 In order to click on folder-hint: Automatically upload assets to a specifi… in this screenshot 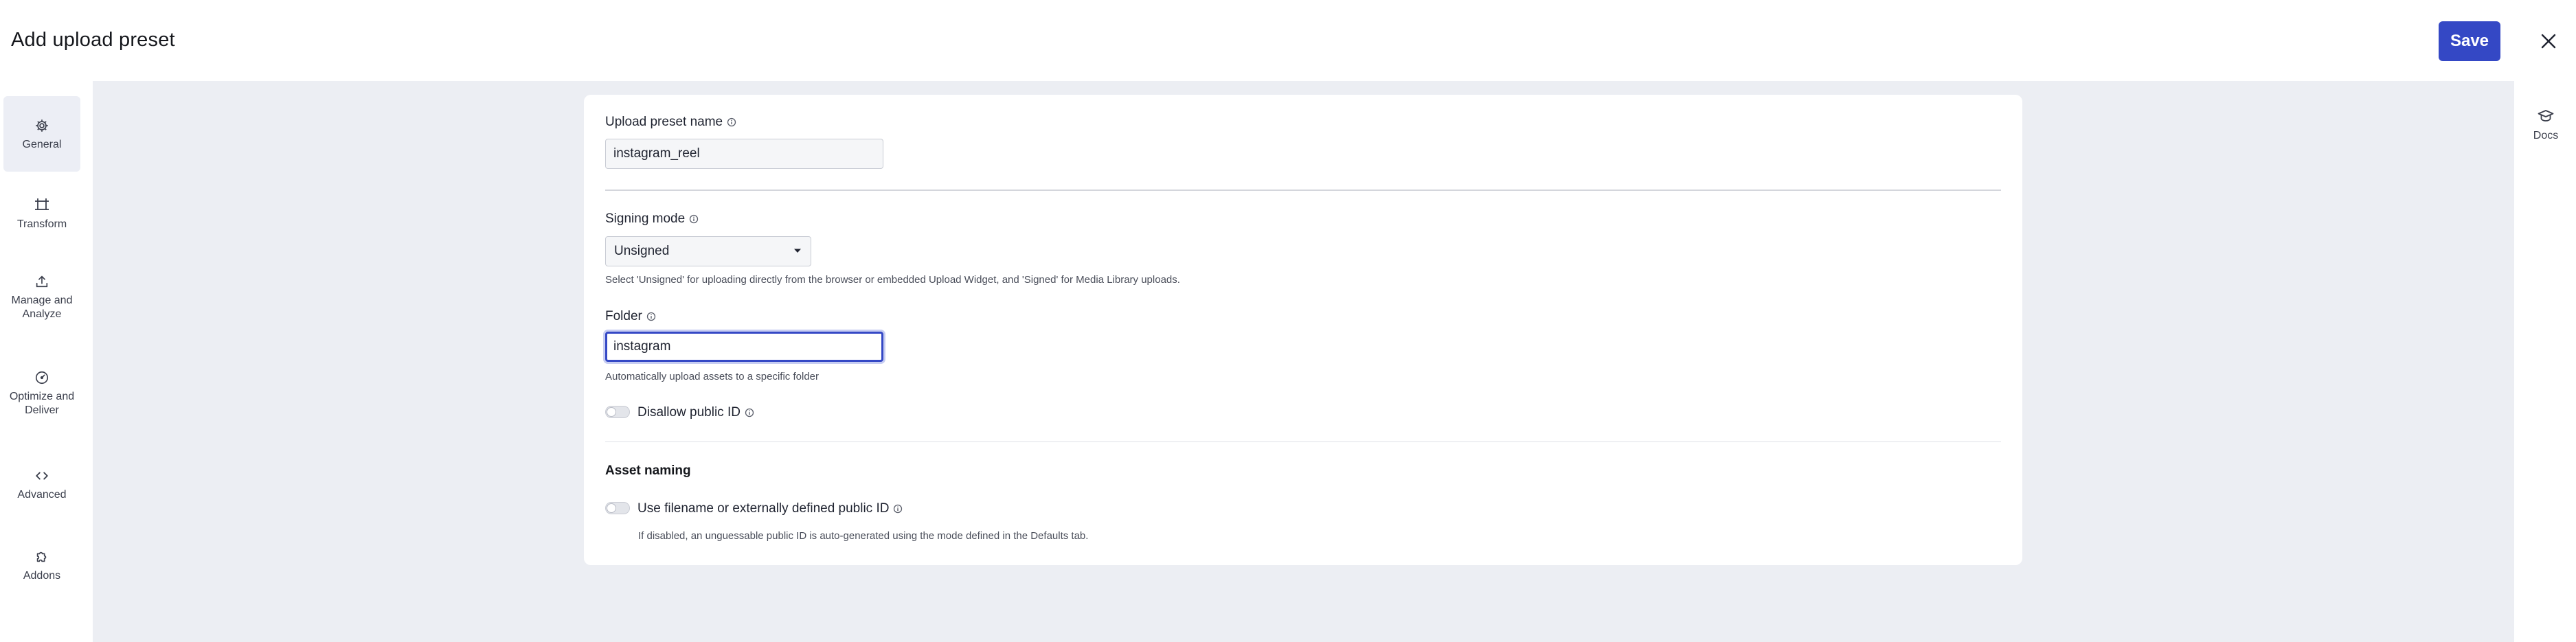, I will do `click(712, 376)`.